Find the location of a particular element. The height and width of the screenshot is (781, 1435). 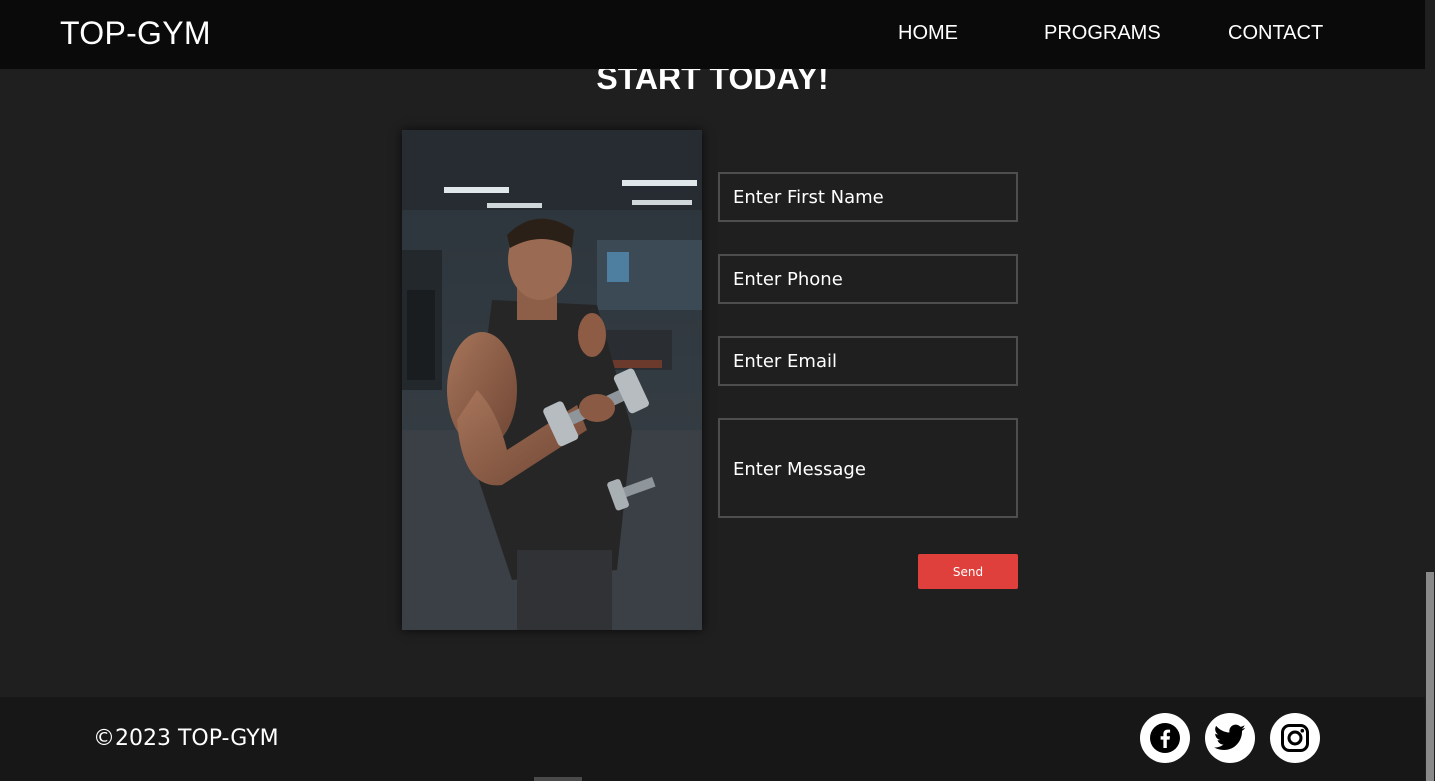

brand-logo: TOP-GYM is located at coordinates (135, 33).